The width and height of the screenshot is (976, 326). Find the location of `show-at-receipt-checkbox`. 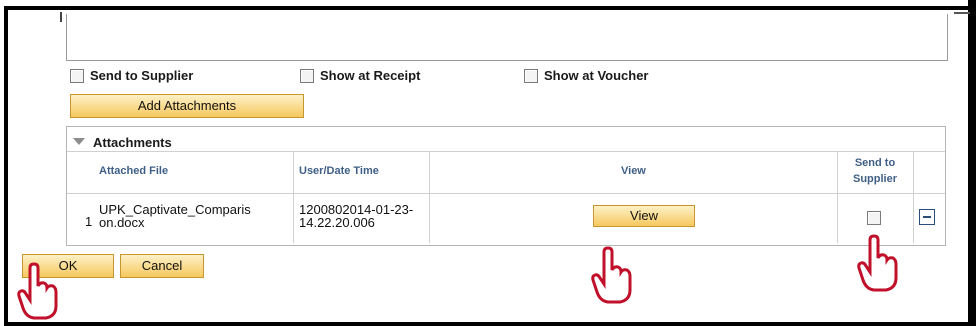

show-at-receipt-checkbox is located at coordinates (307, 75).